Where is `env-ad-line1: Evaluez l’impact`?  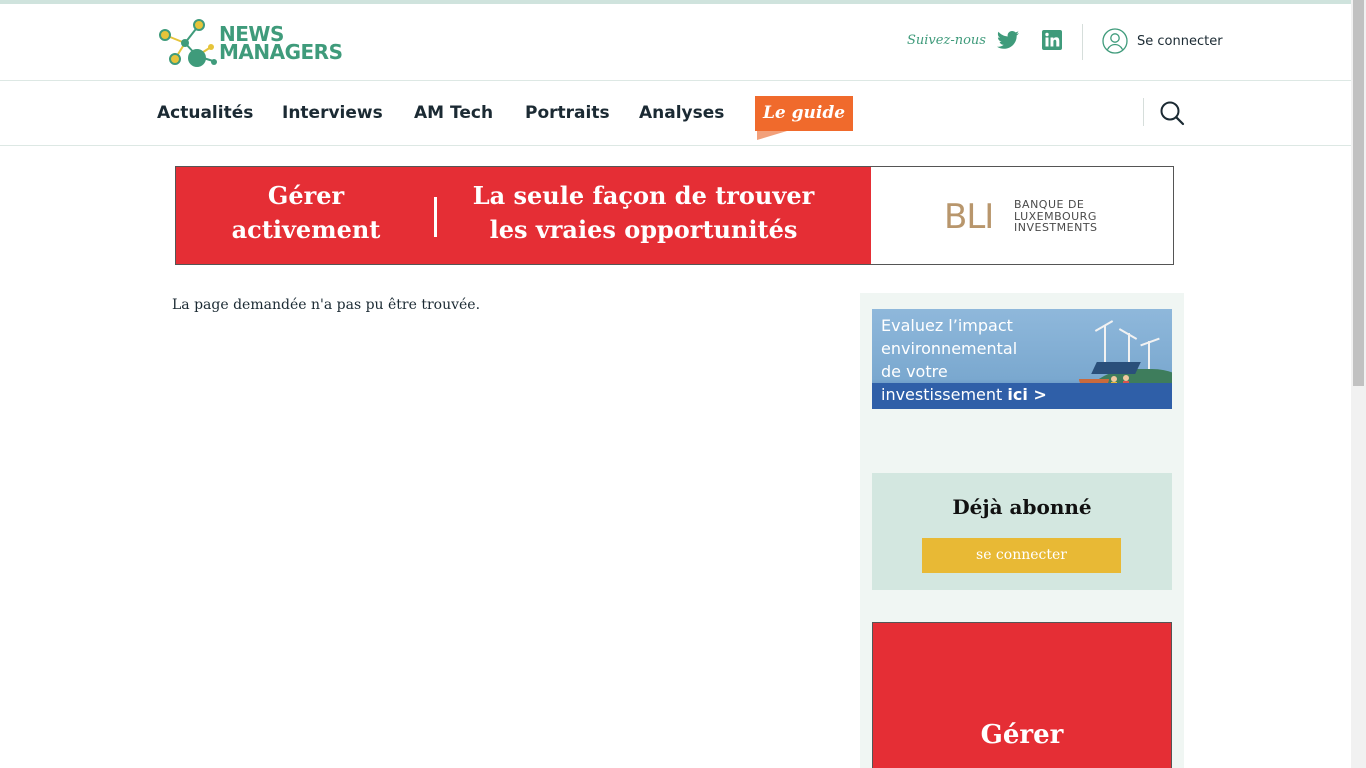 env-ad-line1: Evaluez l’impact is located at coordinates (947, 325).